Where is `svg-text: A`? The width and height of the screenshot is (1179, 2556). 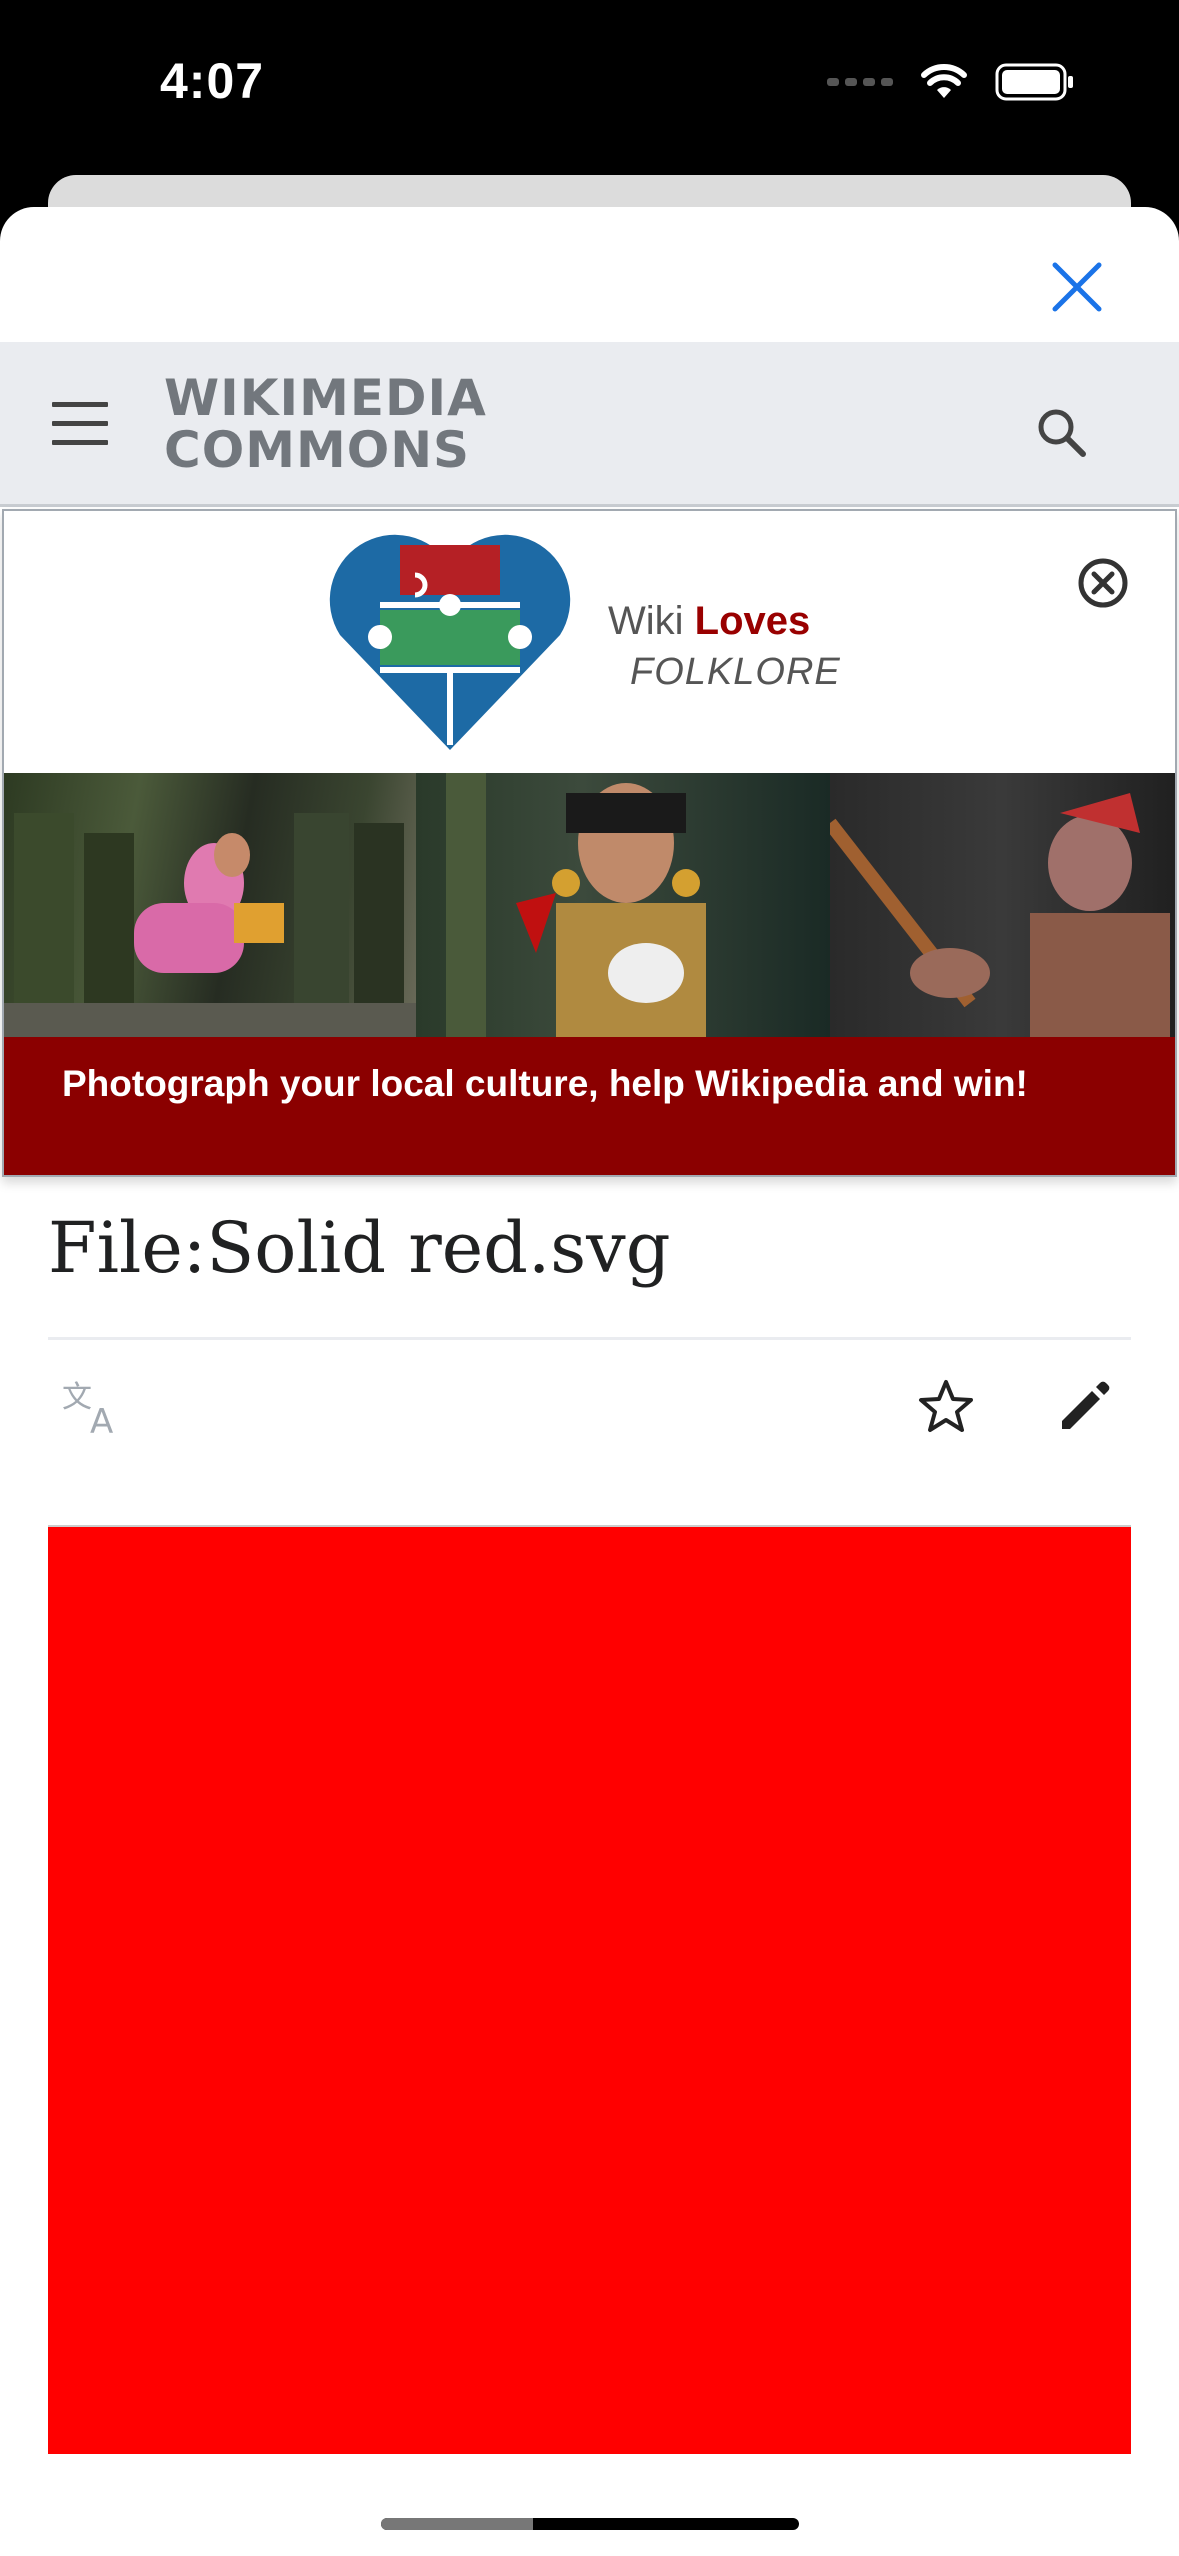 svg-text: A is located at coordinates (101, 1419).